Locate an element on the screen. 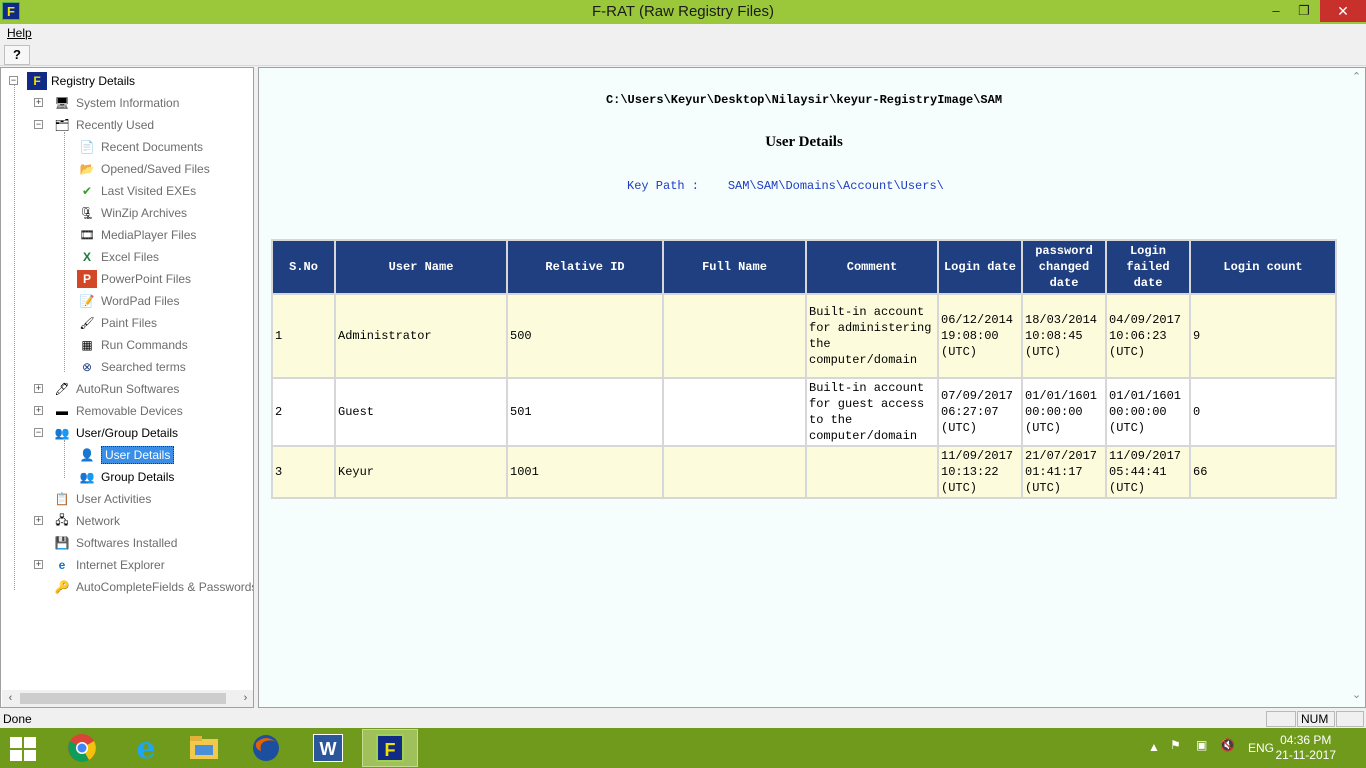  page-title: User Details is located at coordinates (804, 142).